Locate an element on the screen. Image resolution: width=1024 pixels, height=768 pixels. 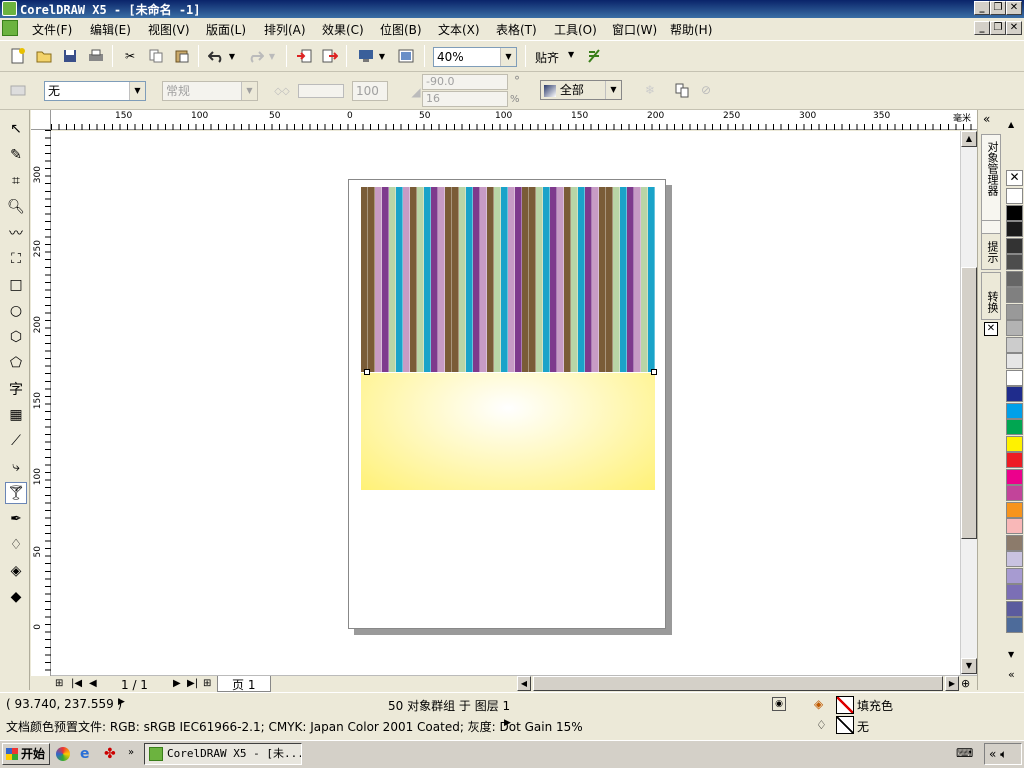
angle-field: -90.0 is located at coordinates (465, 82).